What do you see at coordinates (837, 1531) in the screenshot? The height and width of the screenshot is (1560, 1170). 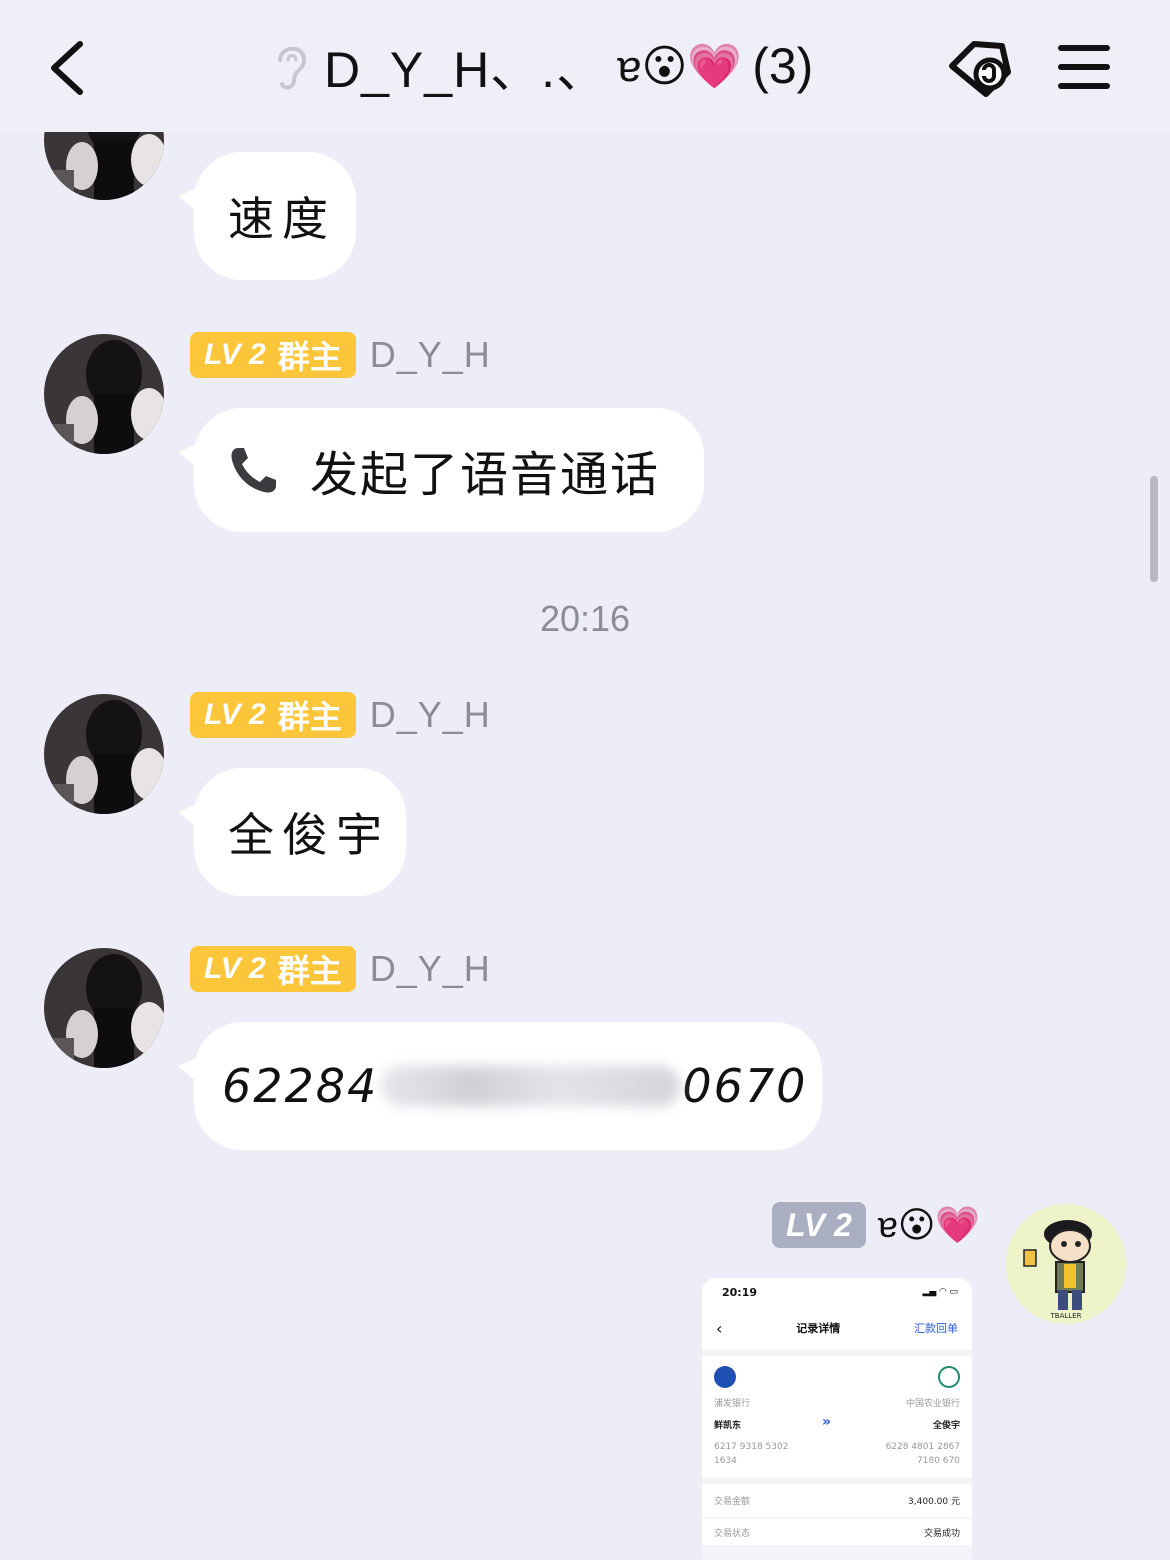 I see `status-row: 交易状态 交易成功` at bounding box center [837, 1531].